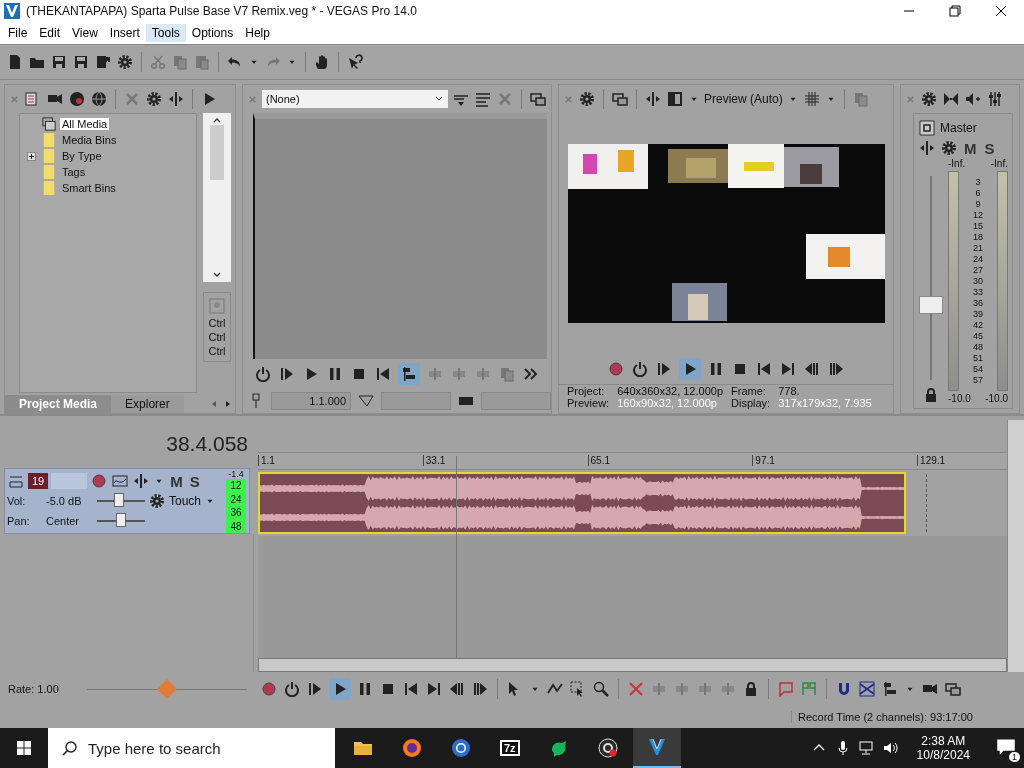  I want to click on sliders-icon, so click(995, 99).